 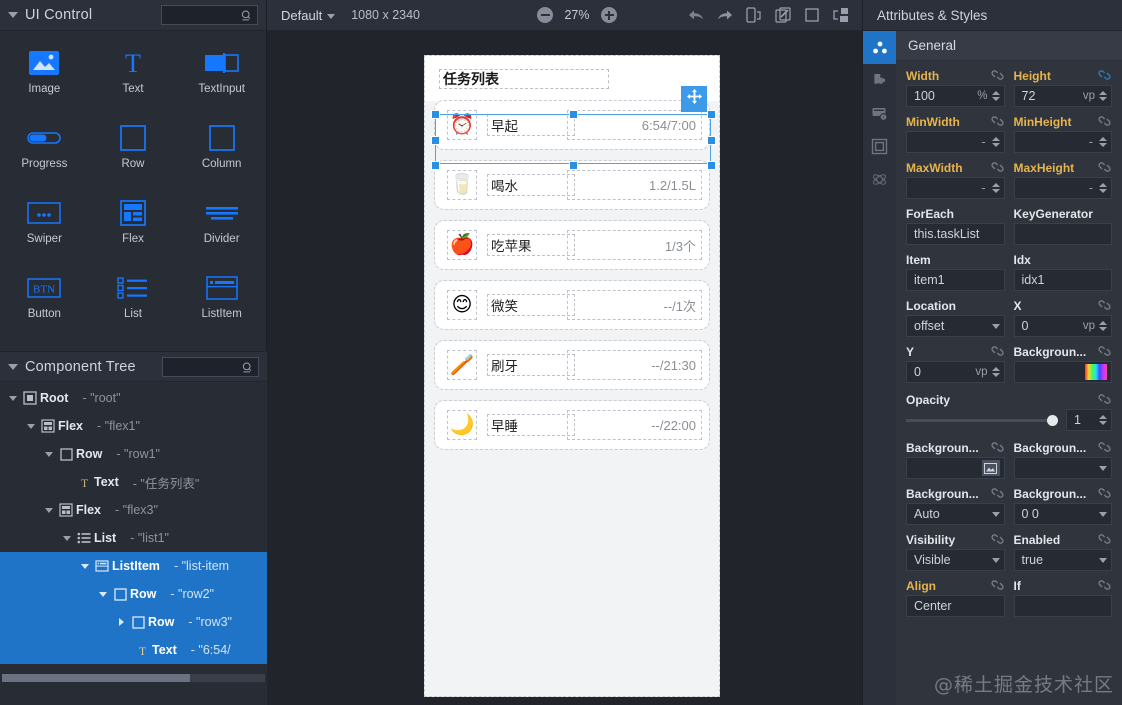 I want to click on height-input: 72 vp, so click(x=1062, y=96).